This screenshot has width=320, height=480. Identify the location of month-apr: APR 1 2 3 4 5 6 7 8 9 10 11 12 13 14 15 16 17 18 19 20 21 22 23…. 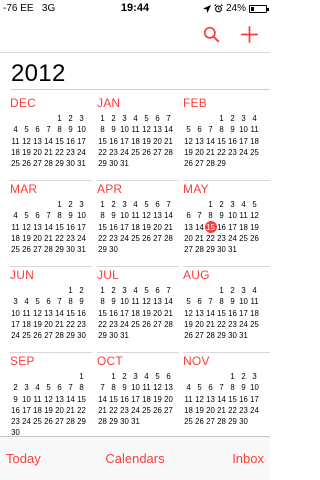
(137, 225).